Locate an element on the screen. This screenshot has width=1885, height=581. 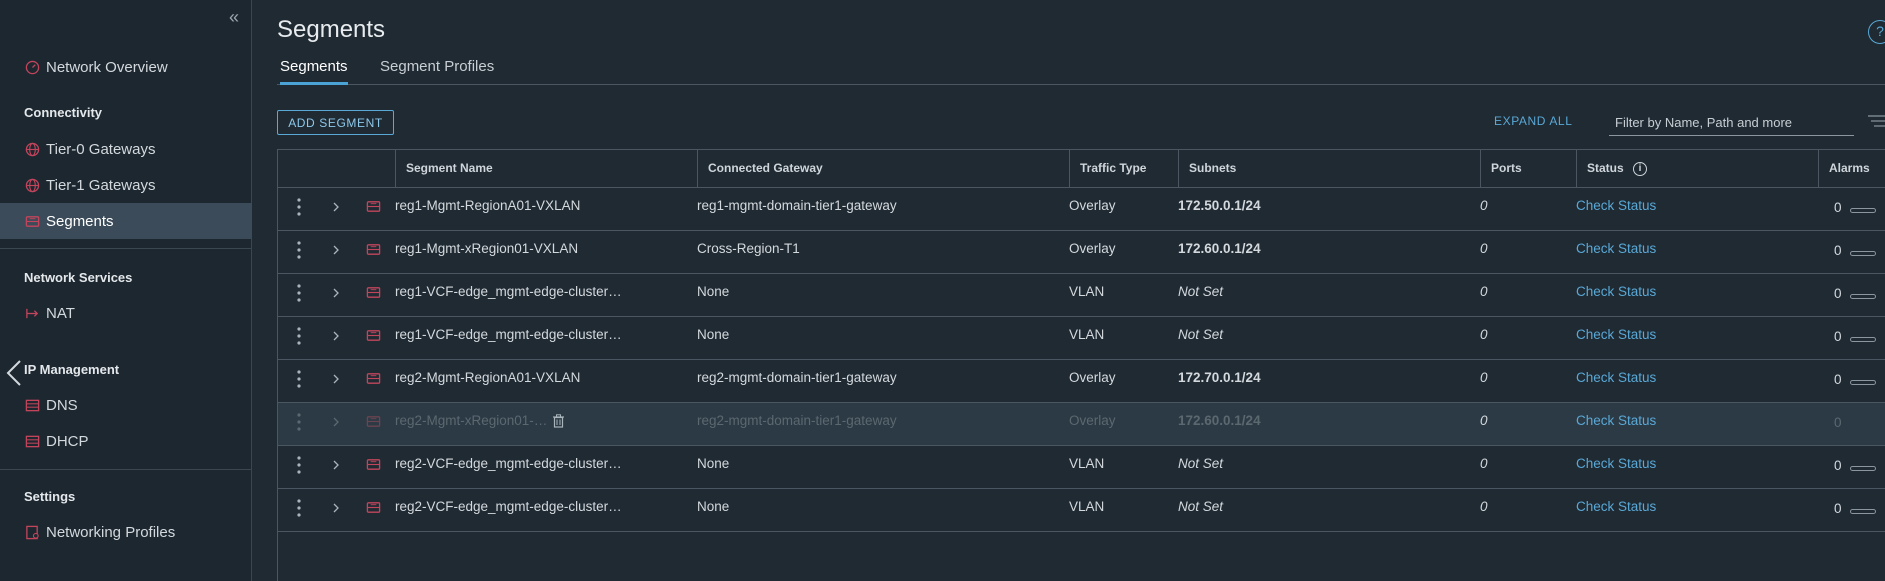
column-header-alarms: Alarms is located at coordinates (1851, 168).